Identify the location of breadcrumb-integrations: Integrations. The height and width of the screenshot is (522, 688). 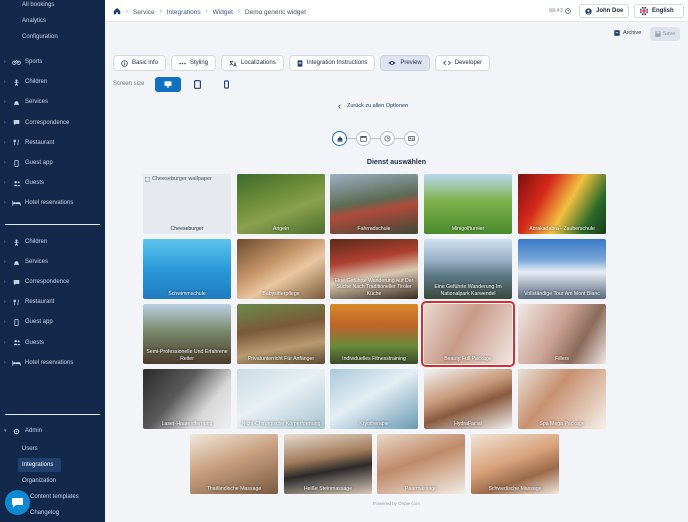
(184, 12).